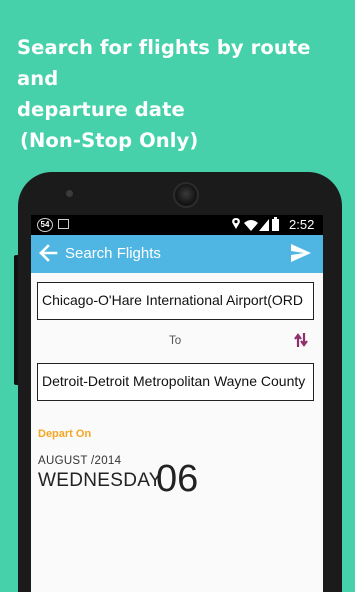  What do you see at coordinates (79, 461) in the screenshot?
I see `departure-month-year: AUGUST /2014` at bounding box center [79, 461].